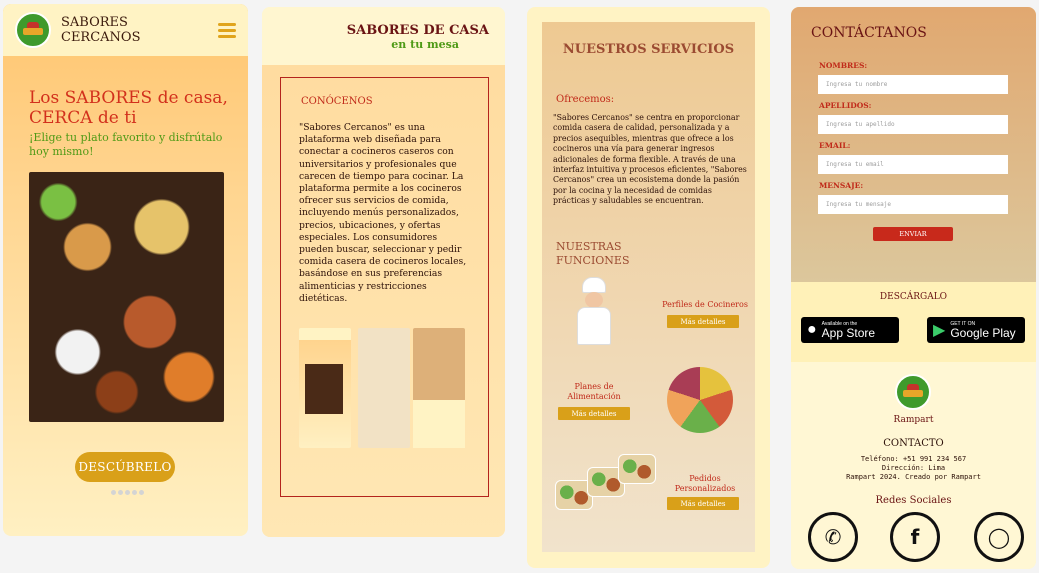 This screenshot has height=573, width=1039. What do you see at coordinates (703, 321) in the screenshot?
I see `cooks-details-button: Más detalles` at bounding box center [703, 321].